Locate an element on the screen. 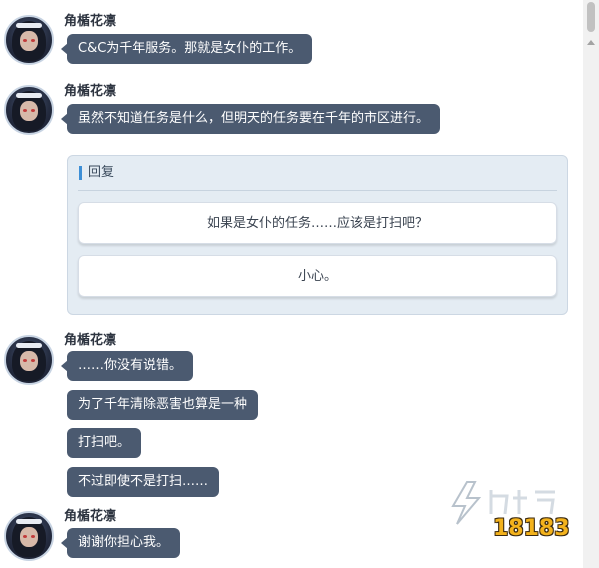  reply-title: 回复 is located at coordinates (96, 173).